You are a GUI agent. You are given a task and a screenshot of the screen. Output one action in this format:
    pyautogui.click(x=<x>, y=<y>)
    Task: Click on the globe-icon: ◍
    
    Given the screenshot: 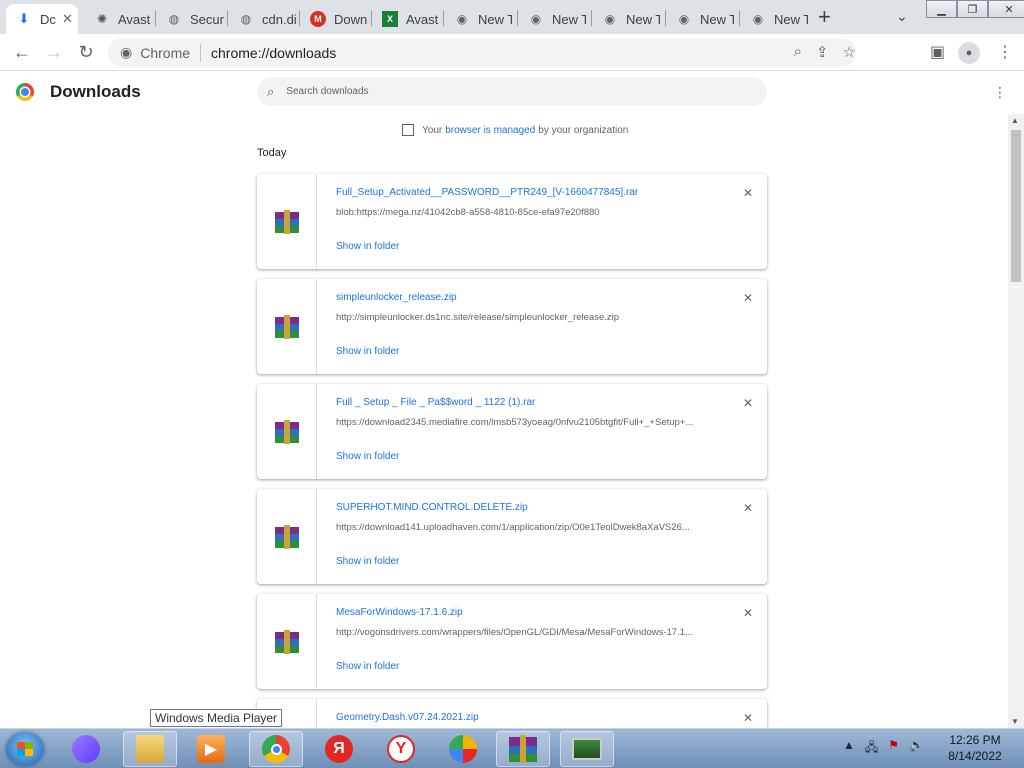 What is the action you would take?
    pyautogui.click(x=174, y=19)
    